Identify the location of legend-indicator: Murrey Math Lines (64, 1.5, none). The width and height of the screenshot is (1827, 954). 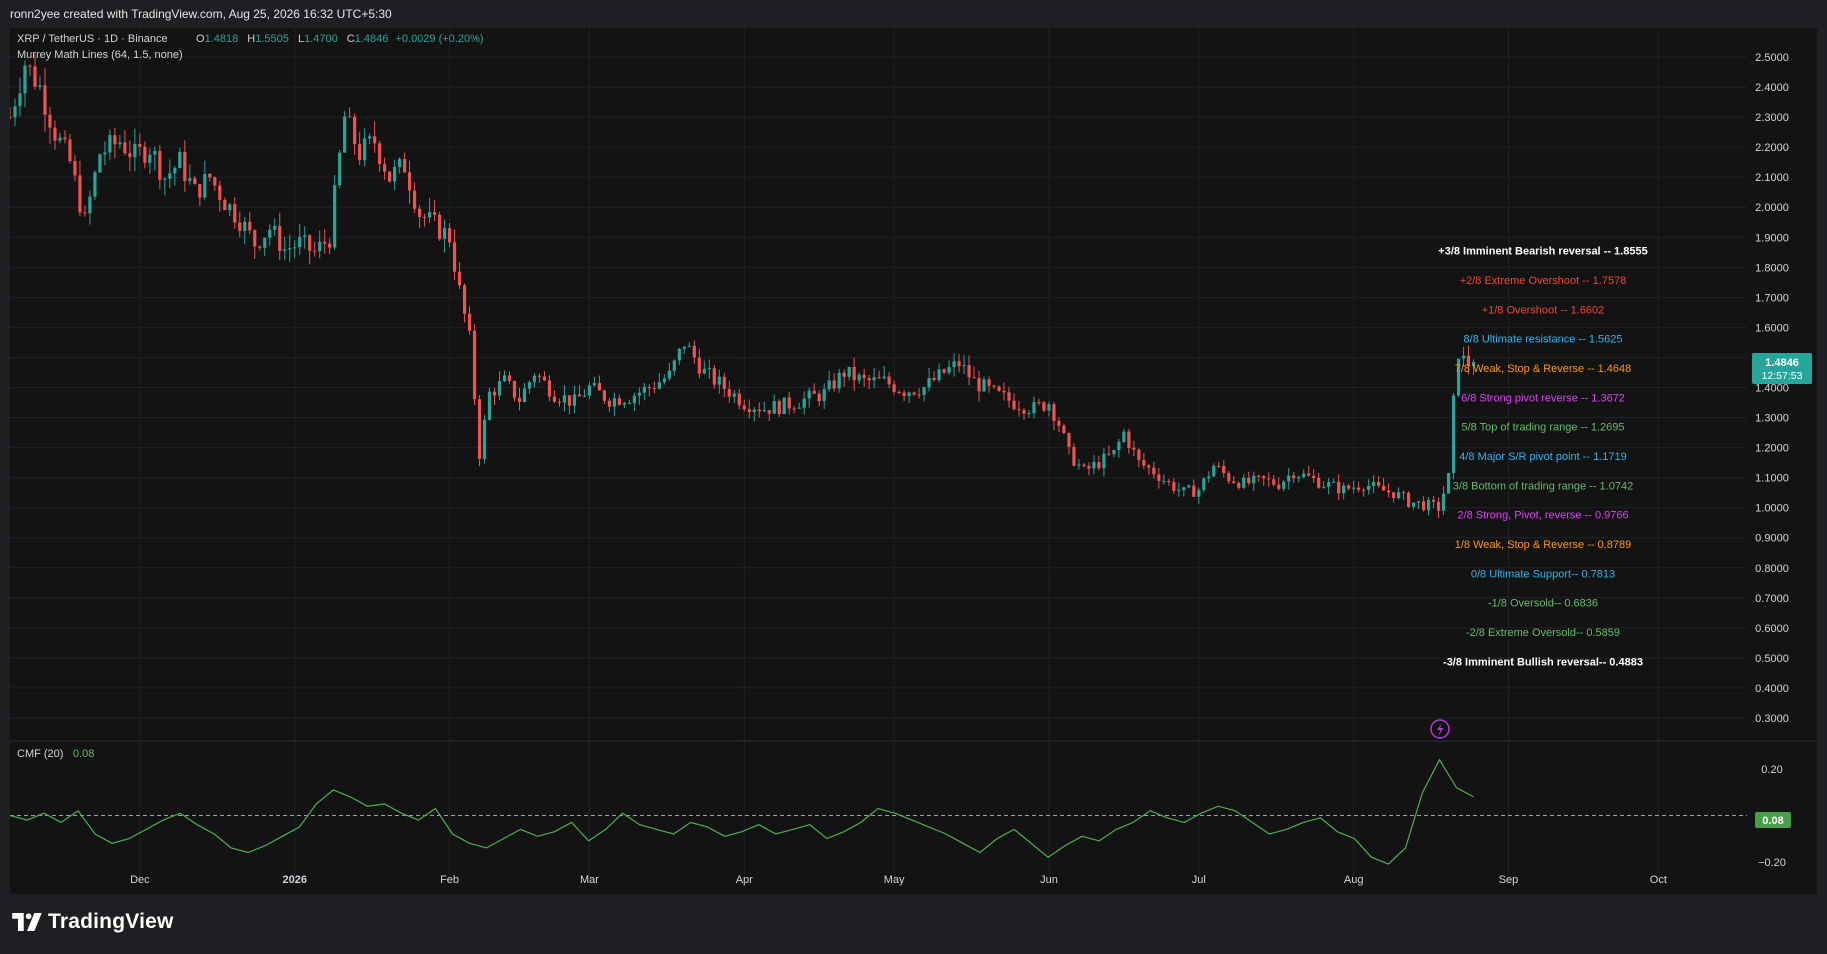
(100, 55).